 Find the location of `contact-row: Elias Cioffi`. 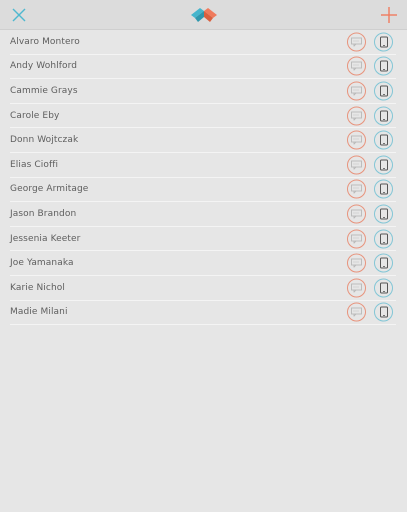

contact-row: Elias Cioffi is located at coordinates (203, 165).